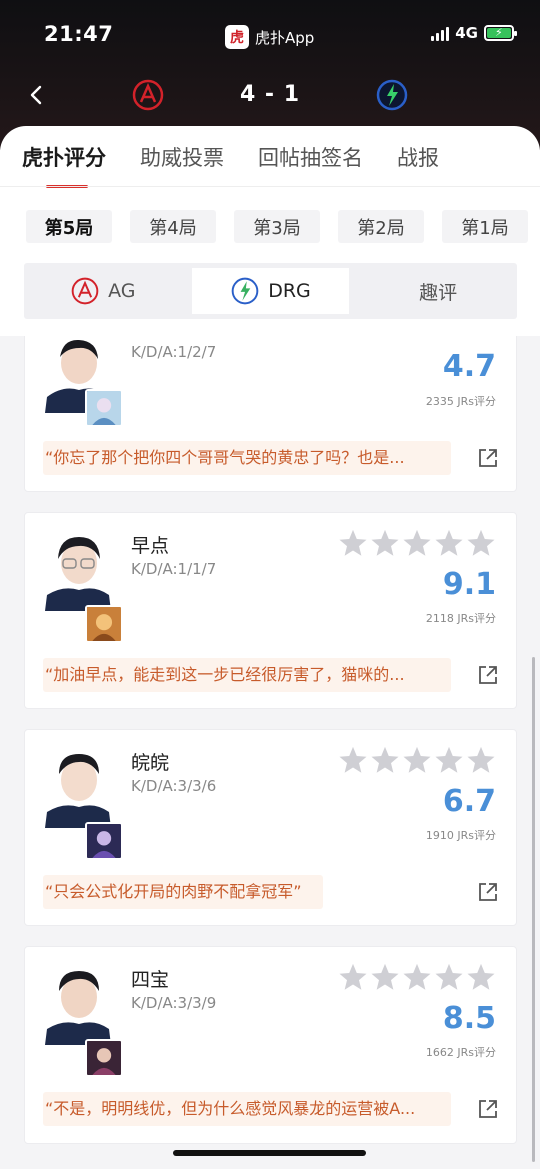 Image resolution: width=540 pixels, height=1169 pixels. What do you see at coordinates (174, 1003) in the screenshot?
I see `player-kda: K/D/A:3/3/9` at bounding box center [174, 1003].